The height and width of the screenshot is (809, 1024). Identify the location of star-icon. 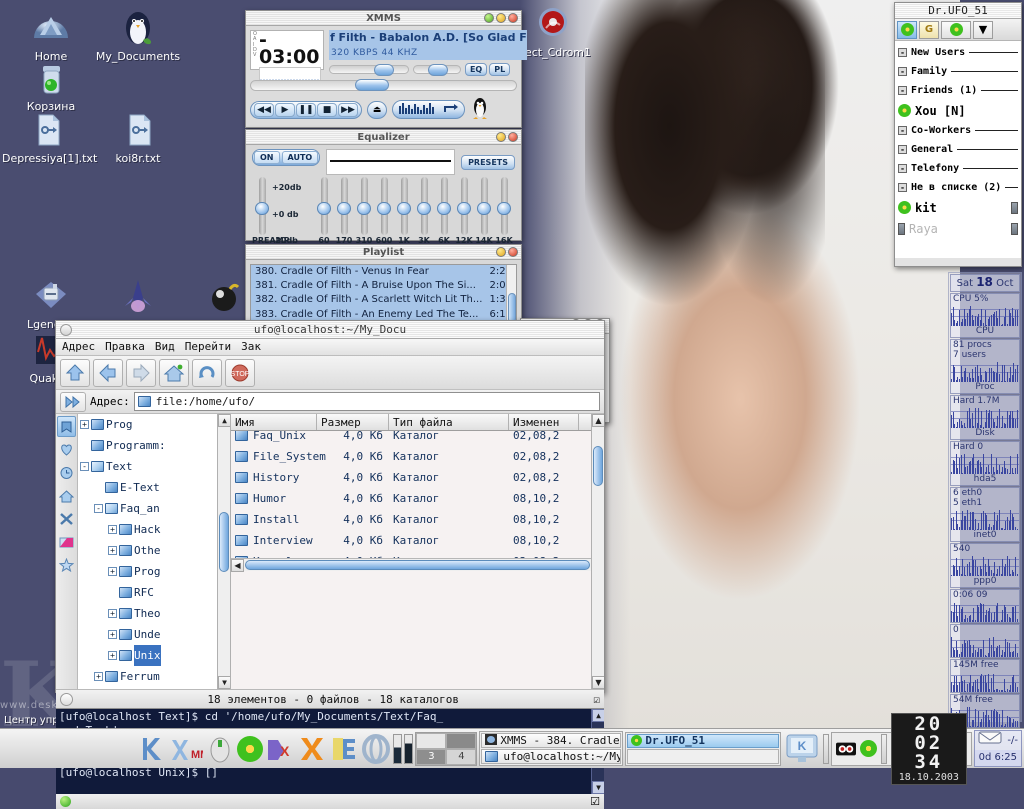
(66, 564).